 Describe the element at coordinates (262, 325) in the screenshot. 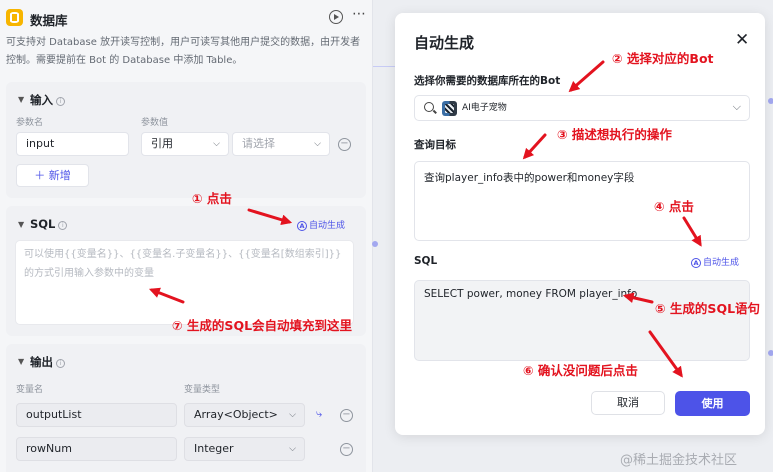

I see `annotation-step-7: ⑦ 生成的SQL会自动填充到这里` at that location.